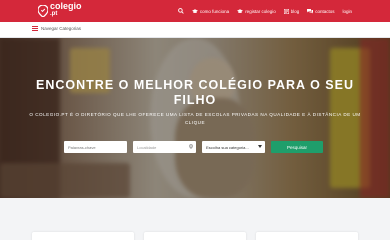  I want to click on nav-como-funciona: como funciona, so click(210, 11).